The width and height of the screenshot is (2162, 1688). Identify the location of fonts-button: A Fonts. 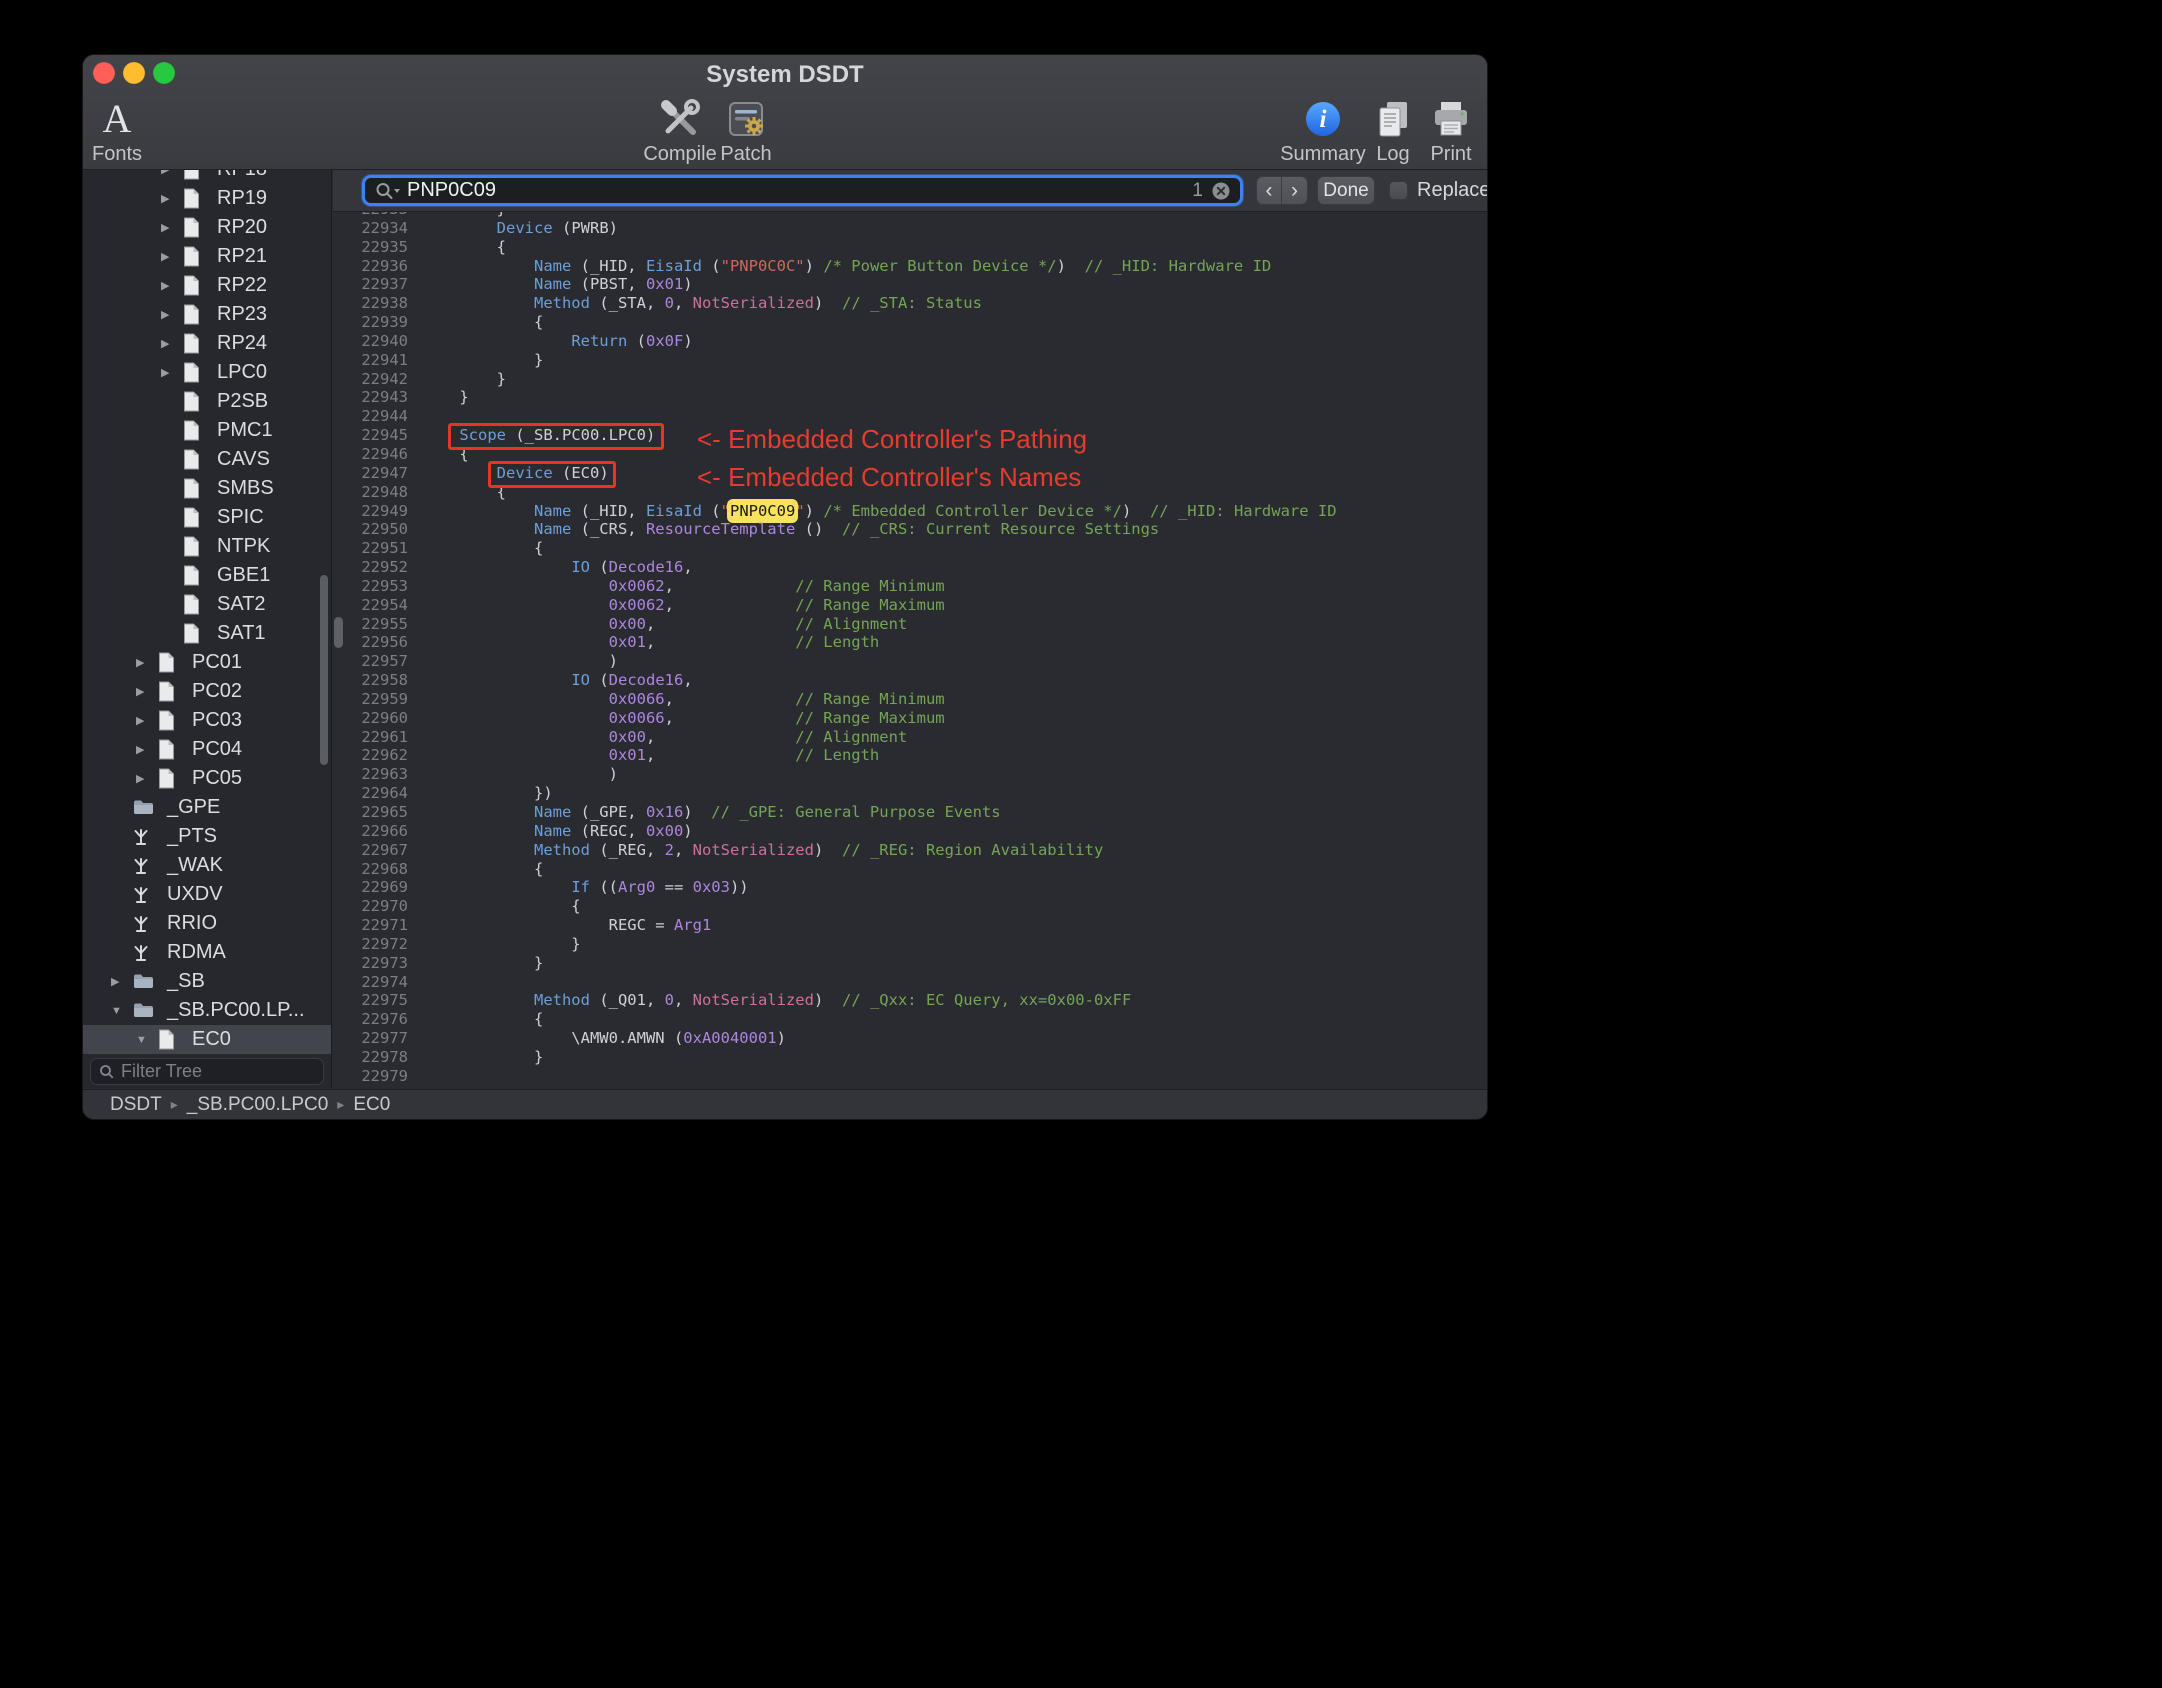
(117, 130).